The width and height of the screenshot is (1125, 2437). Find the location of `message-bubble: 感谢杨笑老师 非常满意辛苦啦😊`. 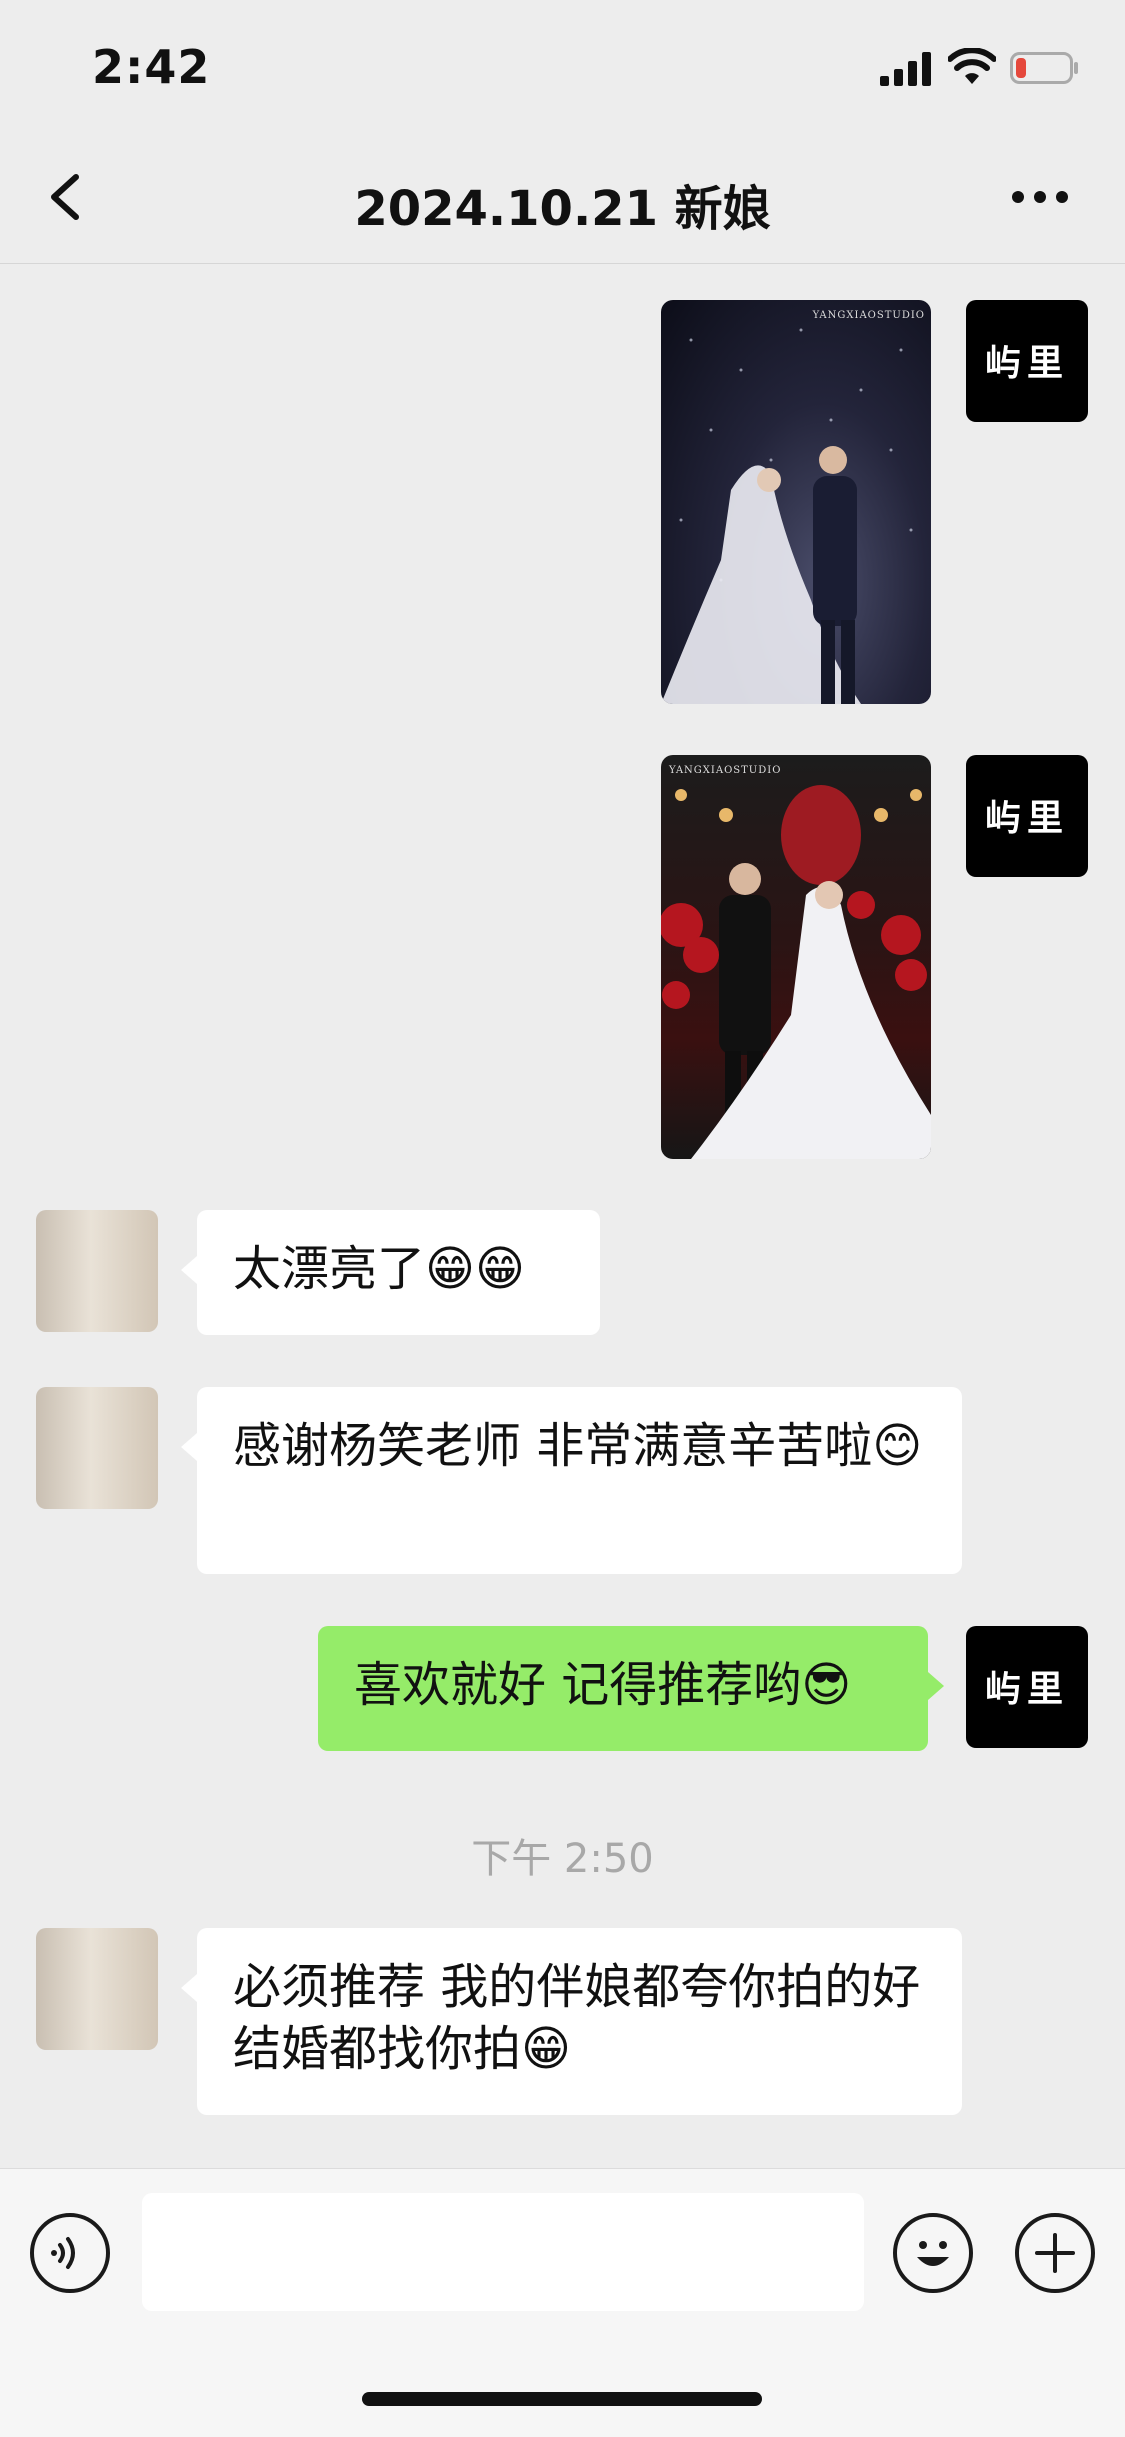

message-bubble: 感谢杨笑老师 非常满意辛苦啦😊 is located at coordinates (571, 1480).